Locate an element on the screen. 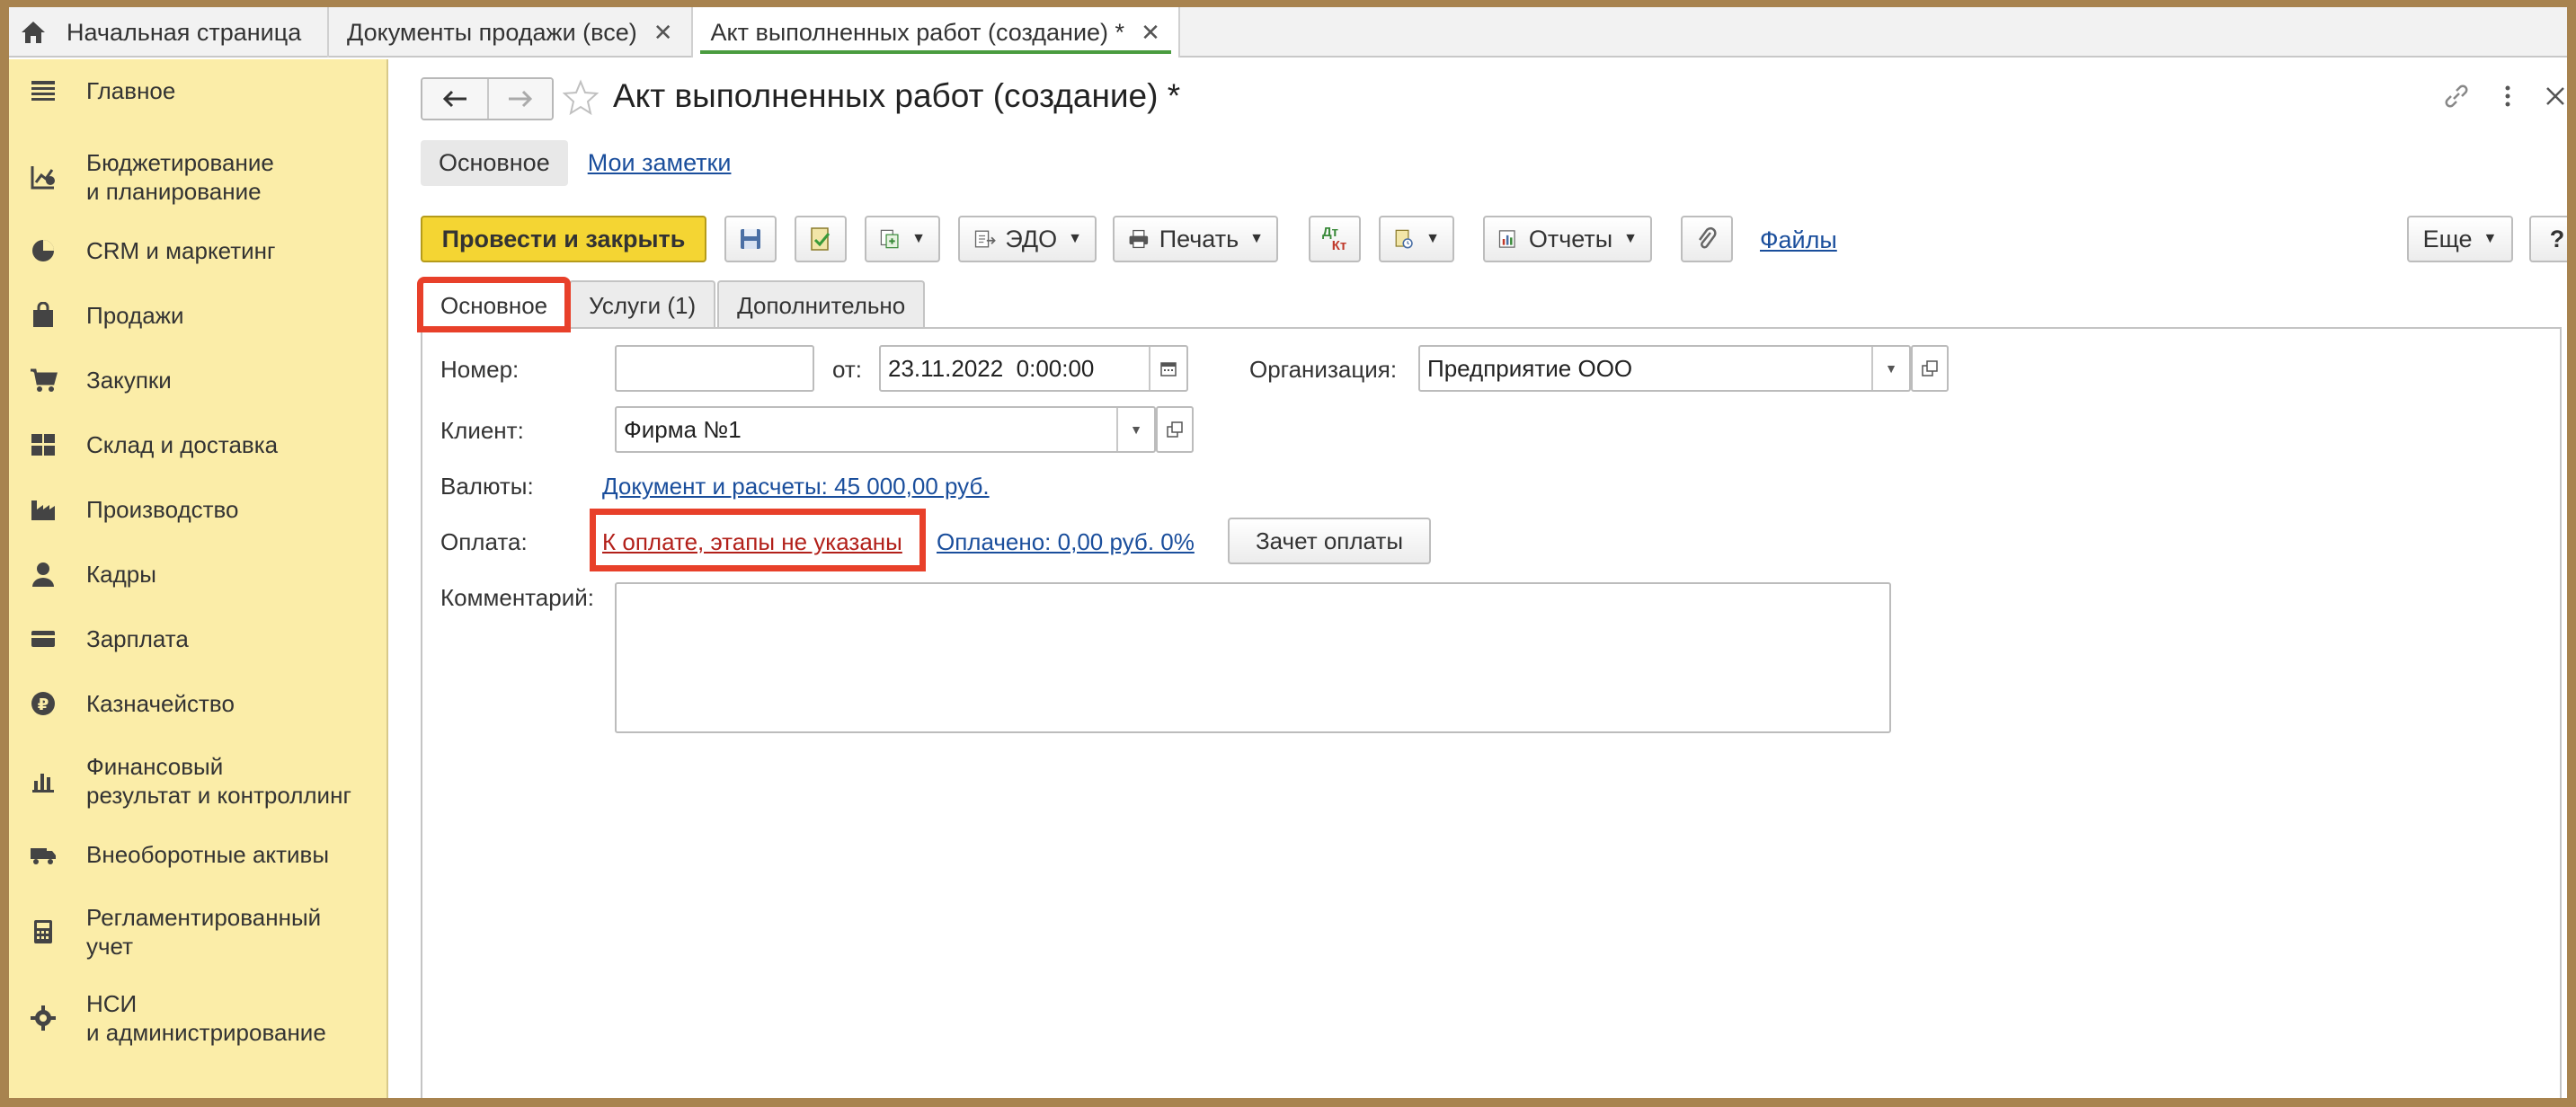  paperclip-icon is located at coordinates (1707, 237).